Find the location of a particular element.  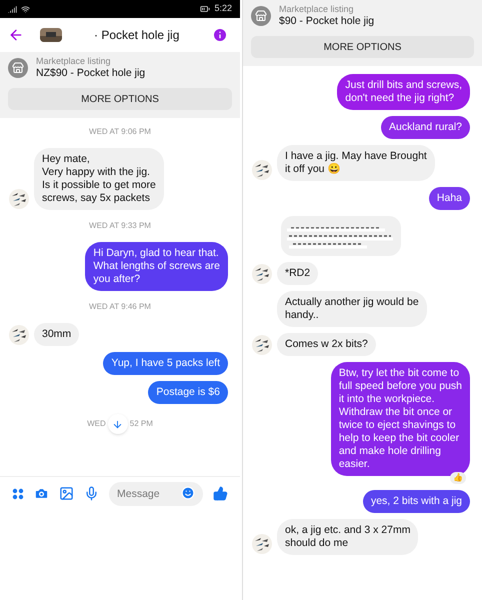

timestamp: WED is located at coordinates (96, 424).